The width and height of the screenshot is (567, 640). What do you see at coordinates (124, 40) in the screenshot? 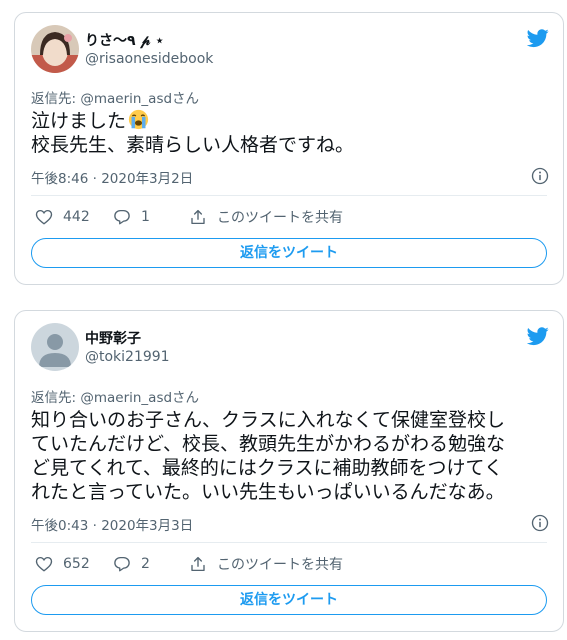
I see `display-name: りさ〜٩ 𝓅 ⋆` at bounding box center [124, 40].